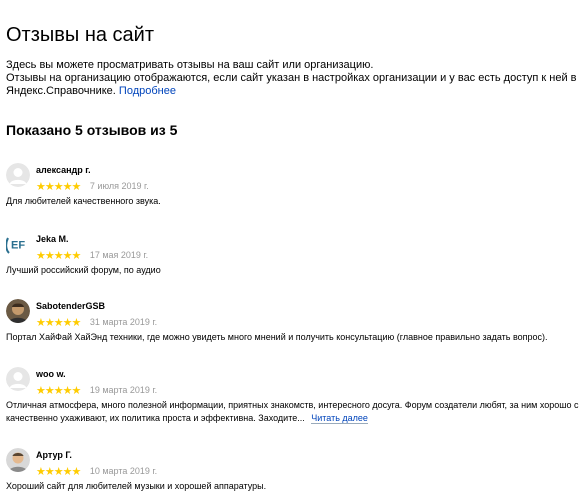  What do you see at coordinates (83, 270) in the screenshot?
I see `review-text: Лучший российский форум, по аудио` at bounding box center [83, 270].